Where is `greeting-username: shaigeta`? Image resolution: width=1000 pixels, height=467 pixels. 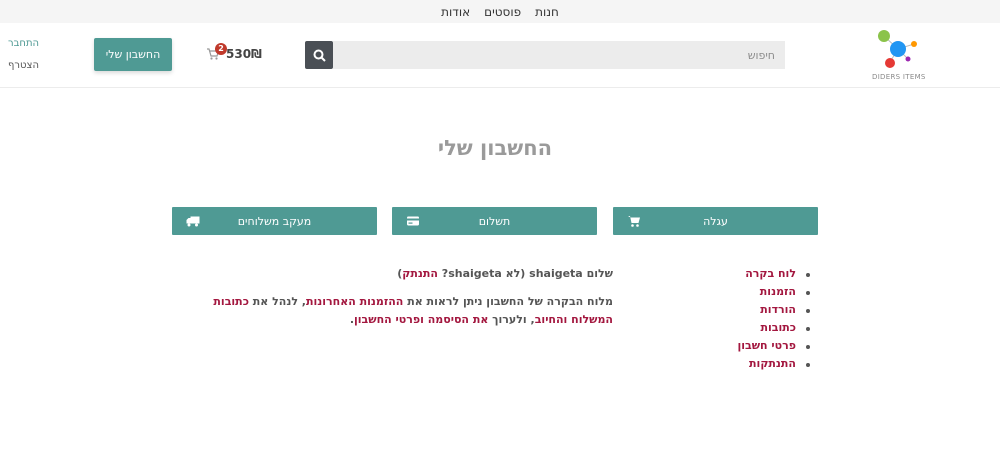
greeting-username: shaigeta is located at coordinates (556, 273).